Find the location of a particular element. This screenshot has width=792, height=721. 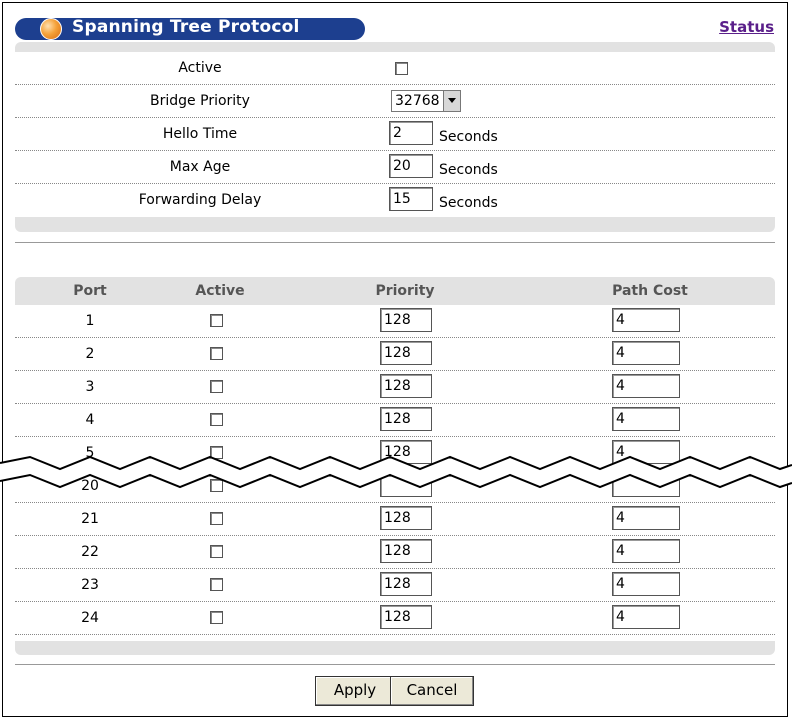

hello-time-label: Hello Time is located at coordinates (200, 134).